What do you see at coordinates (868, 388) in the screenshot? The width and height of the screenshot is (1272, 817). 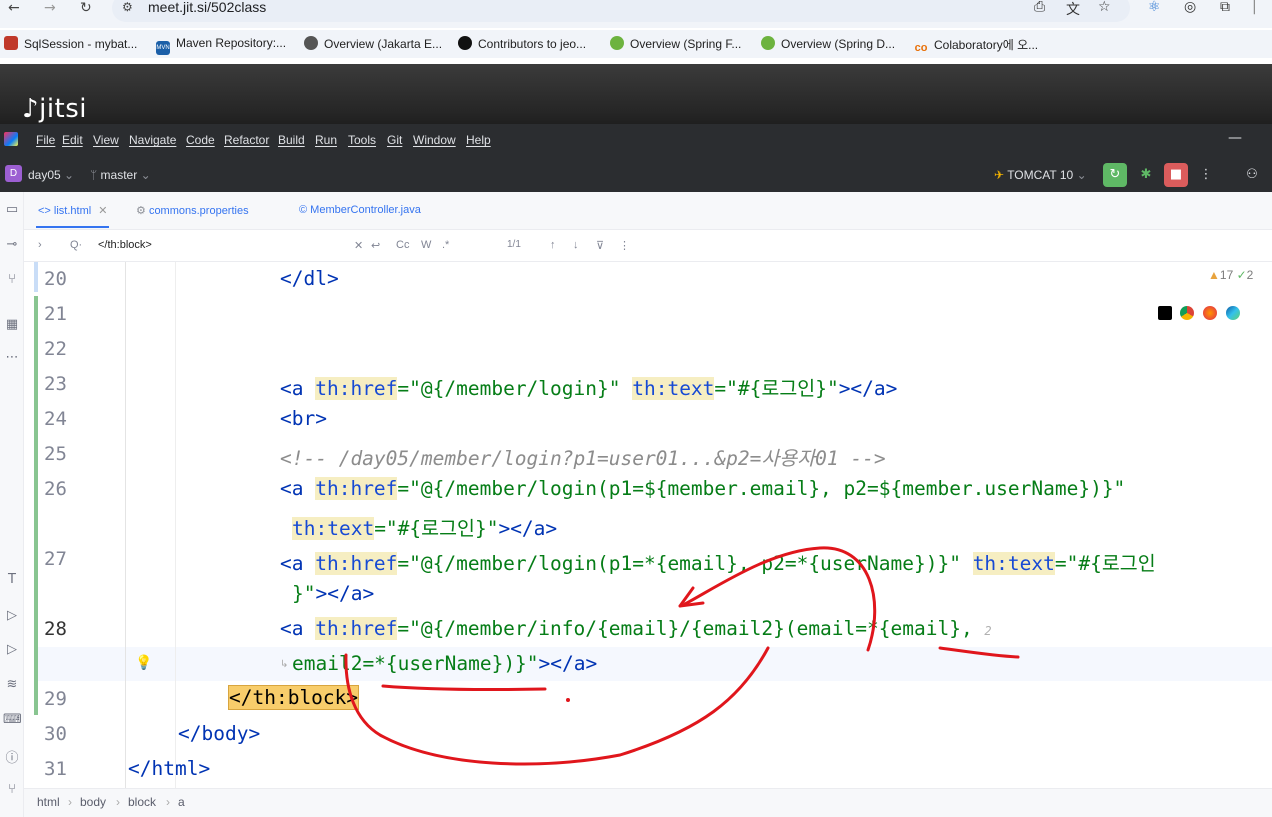 I see `code-token: ></a>` at bounding box center [868, 388].